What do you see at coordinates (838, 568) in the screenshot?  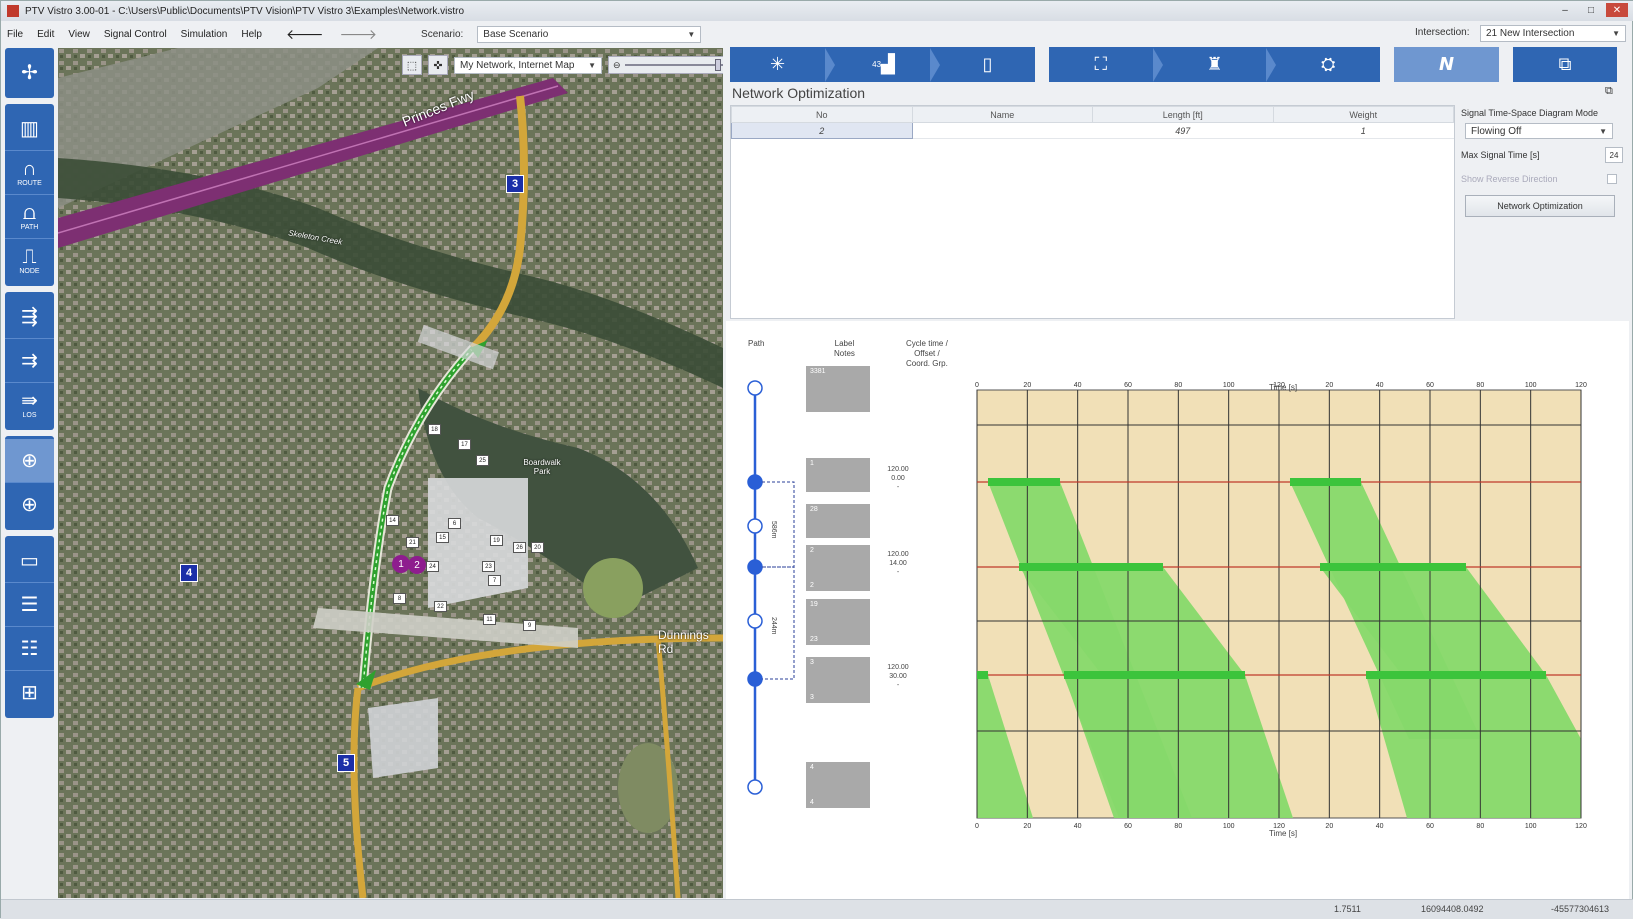 I see `label-note-box: 22` at bounding box center [838, 568].